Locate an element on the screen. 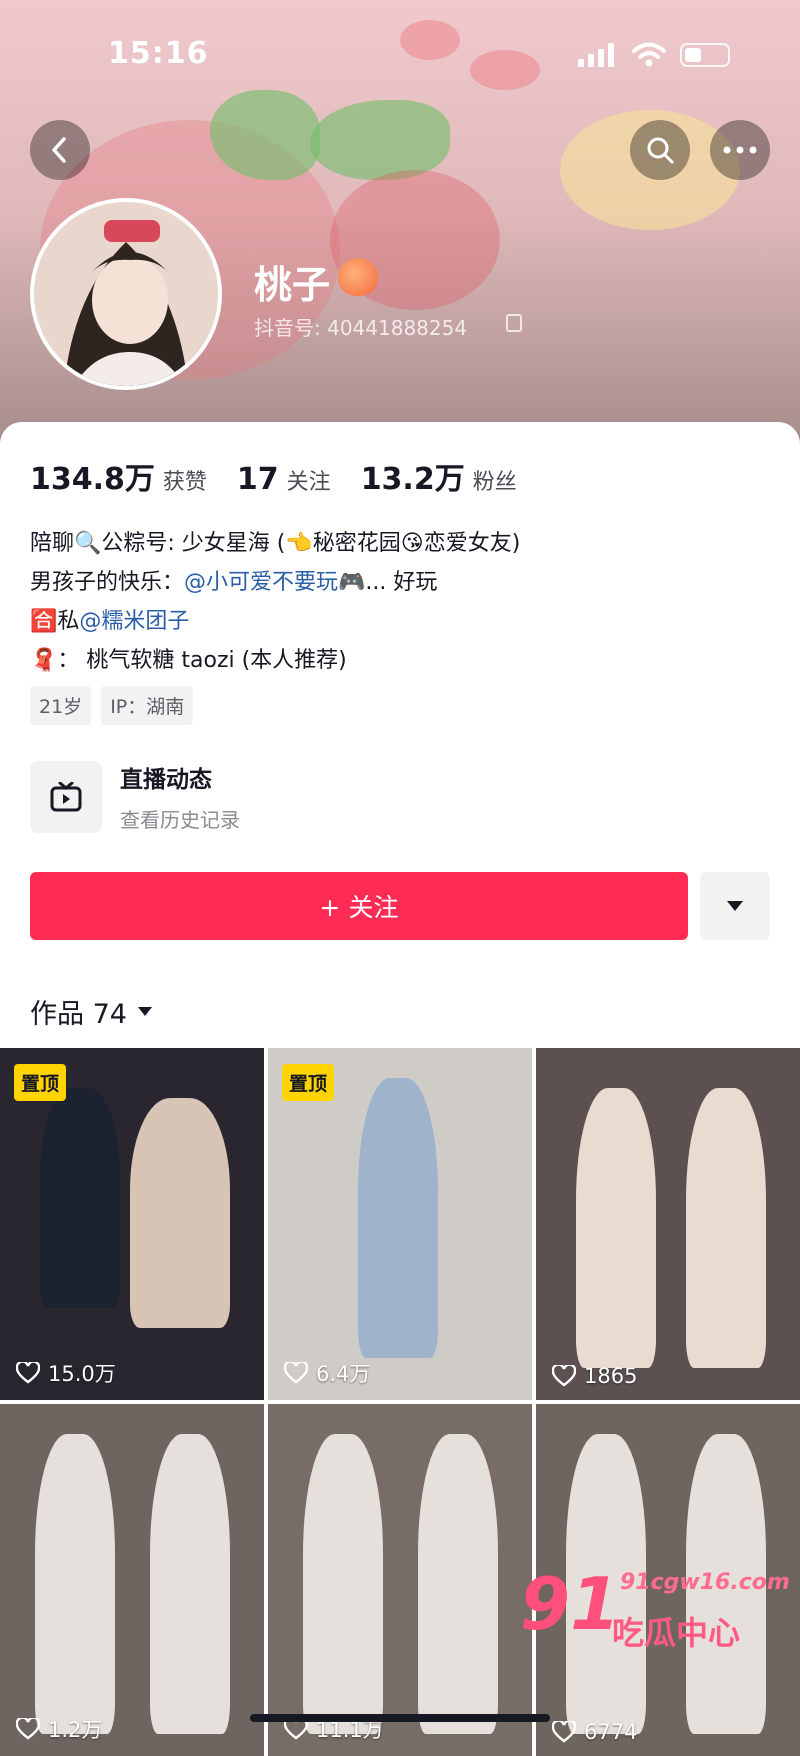 The image size is (800, 1756). bio-text: ... 好玩 is located at coordinates (401, 582).